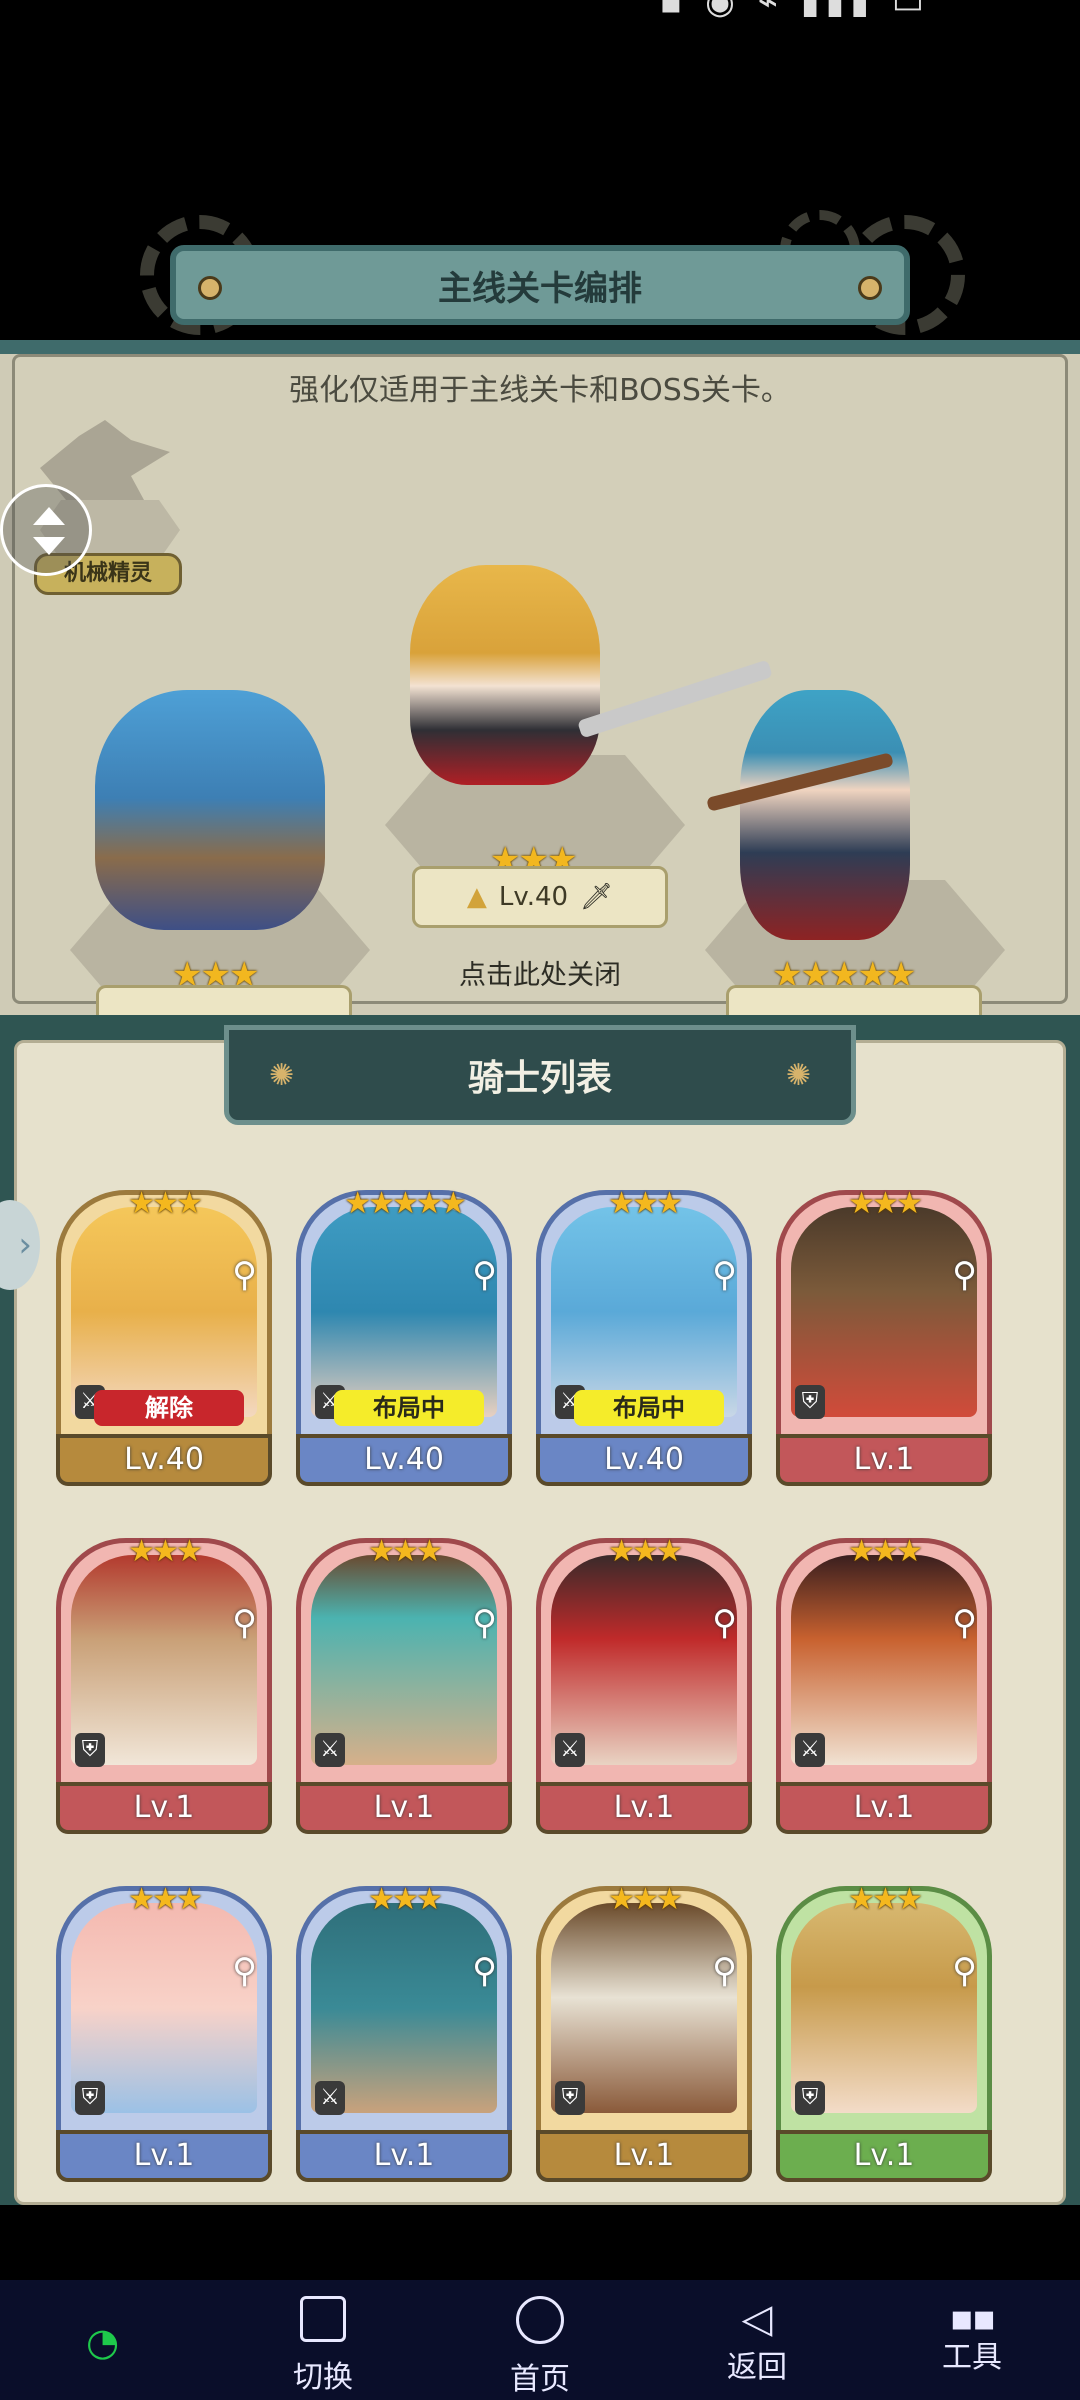 The height and width of the screenshot is (2400, 1080). Describe the element at coordinates (540, 972) in the screenshot. I see `close-hint: 点击此处关闭` at that location.